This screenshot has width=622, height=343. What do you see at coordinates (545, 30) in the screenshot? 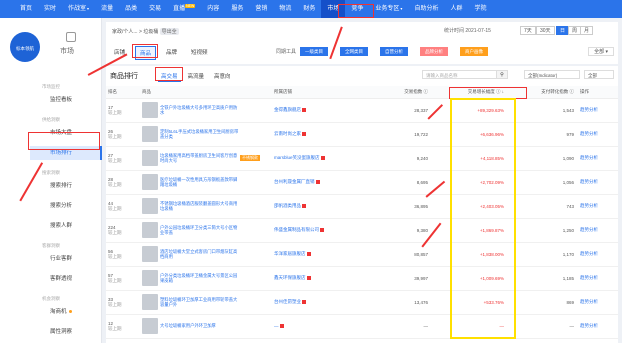
I see `range-button: 30天` at bounding box center [545, 30].